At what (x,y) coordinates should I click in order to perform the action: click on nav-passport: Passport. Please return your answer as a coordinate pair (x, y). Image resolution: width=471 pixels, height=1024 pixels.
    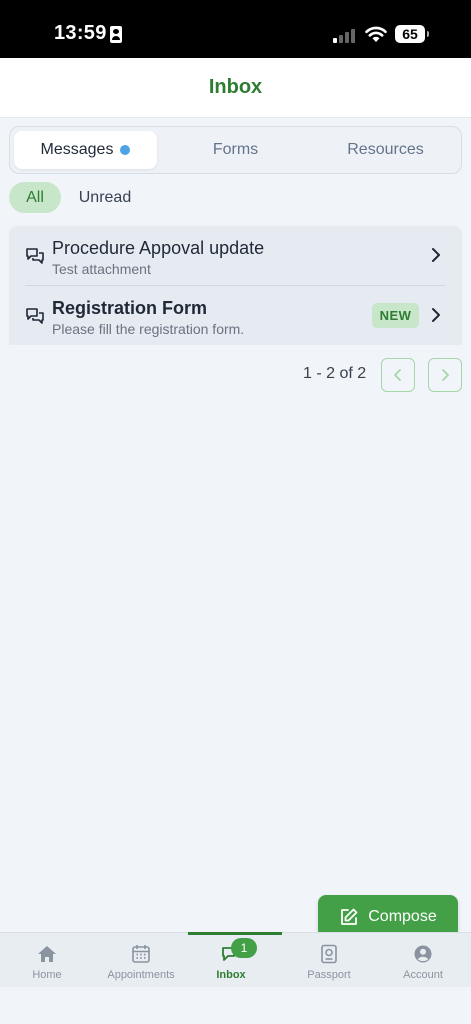
    Looking at the image, I should click on (329, 960).